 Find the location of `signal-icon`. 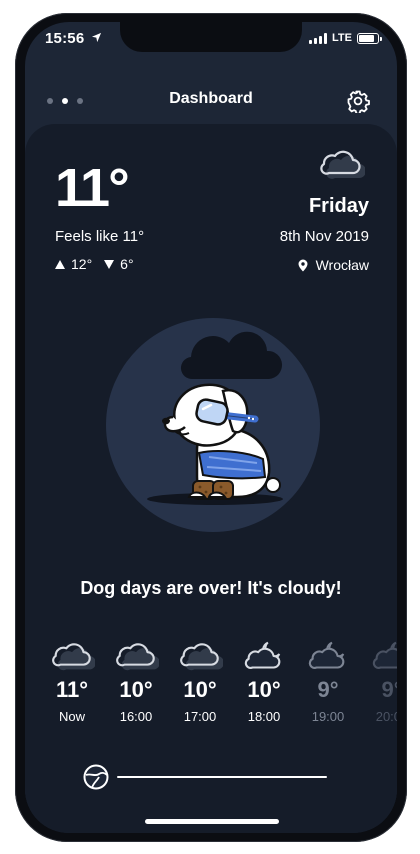

signal-icon is located at coordinates (318, 38).